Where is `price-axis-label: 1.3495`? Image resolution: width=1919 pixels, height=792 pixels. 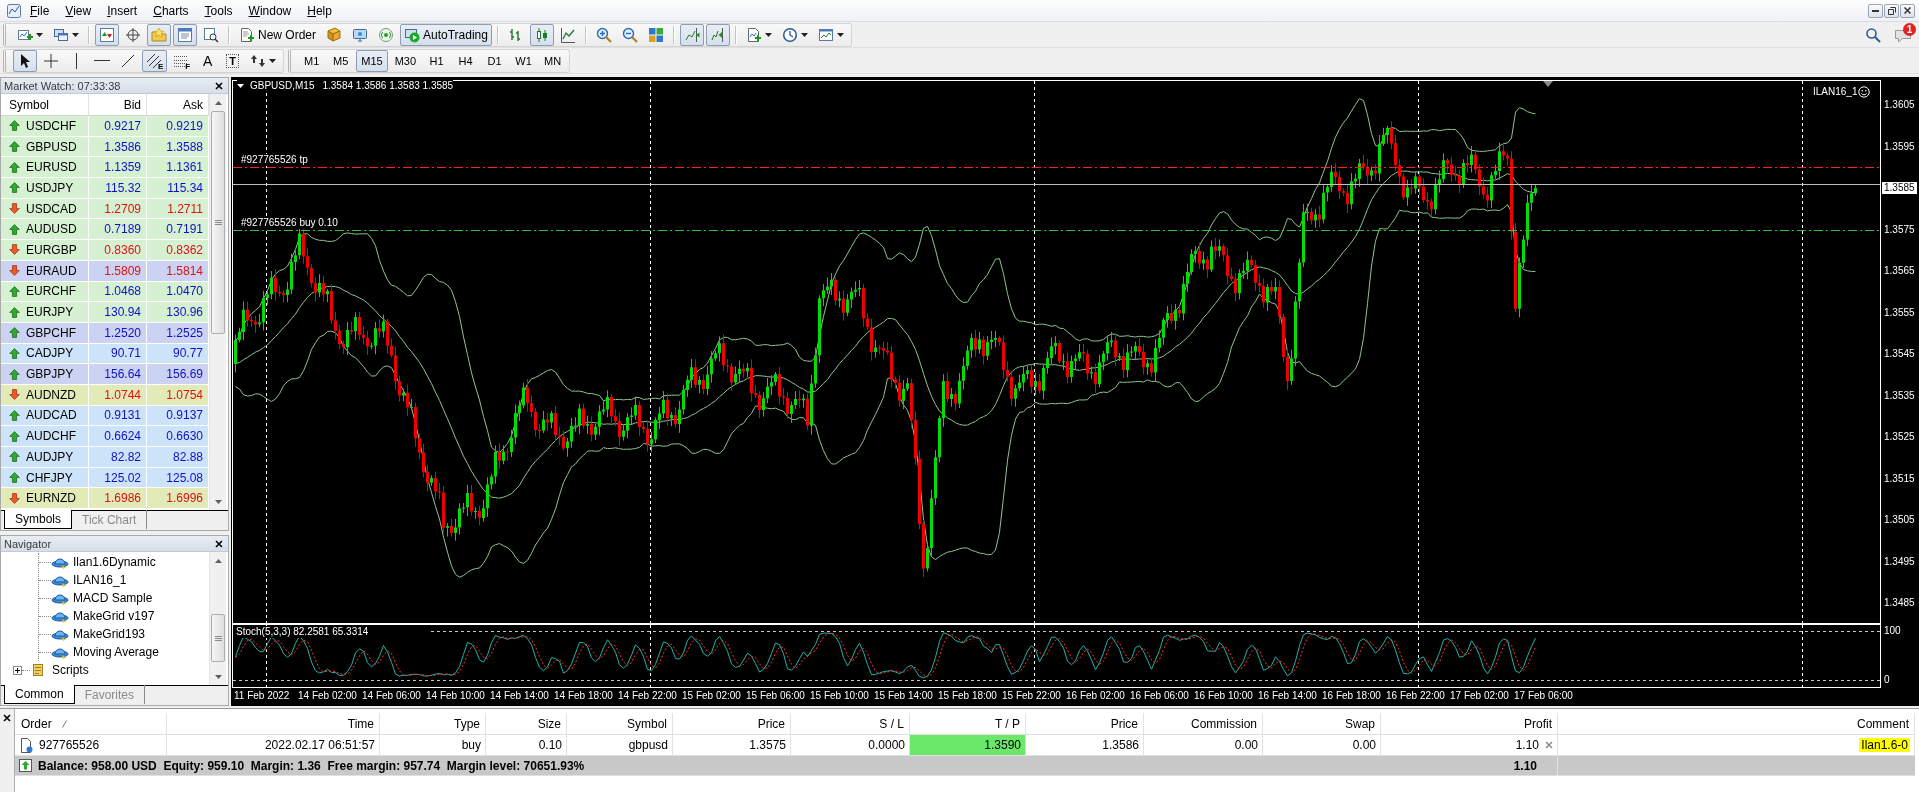 price-axis-label: 1.3495 is located at coordinates (1899, 562).